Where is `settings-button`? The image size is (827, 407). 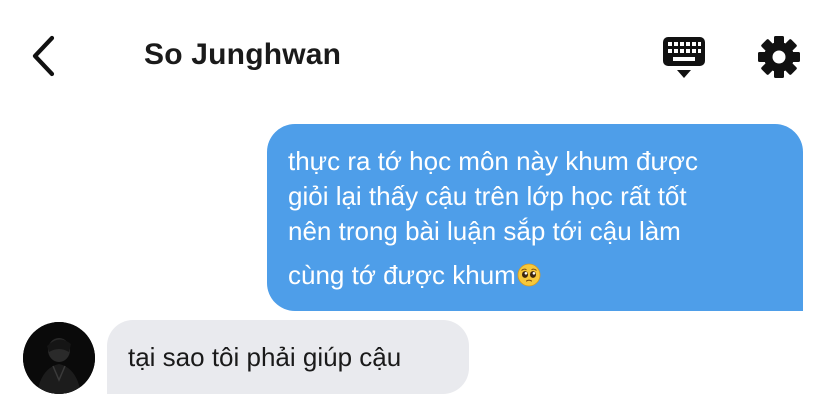 settings-button is located at coordinates (779, 57).